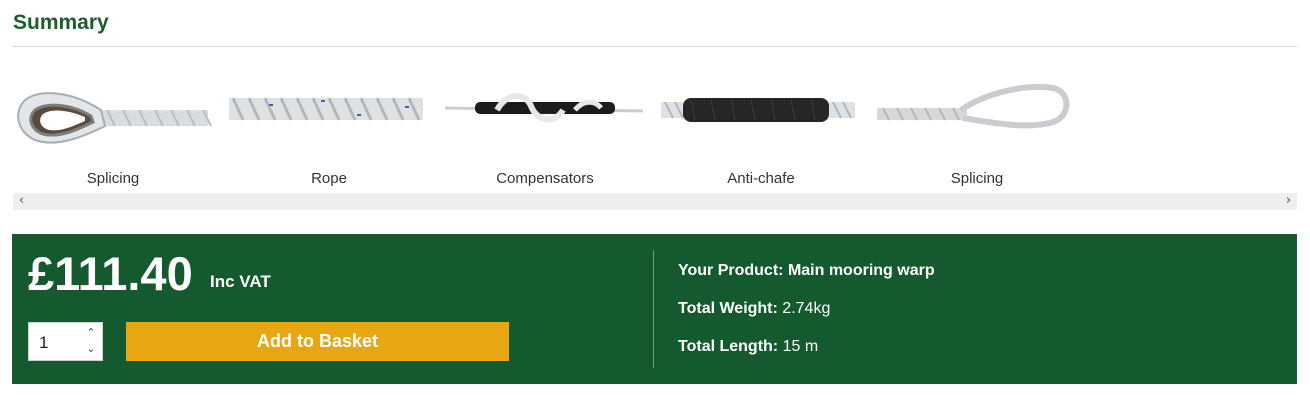 This screenshot has width=1310, height=400. What do you see at coordinates (761, 178) in the screenshot?
I see `carousel-item-label: Anti-chafe` at bounding box center [761, 178].